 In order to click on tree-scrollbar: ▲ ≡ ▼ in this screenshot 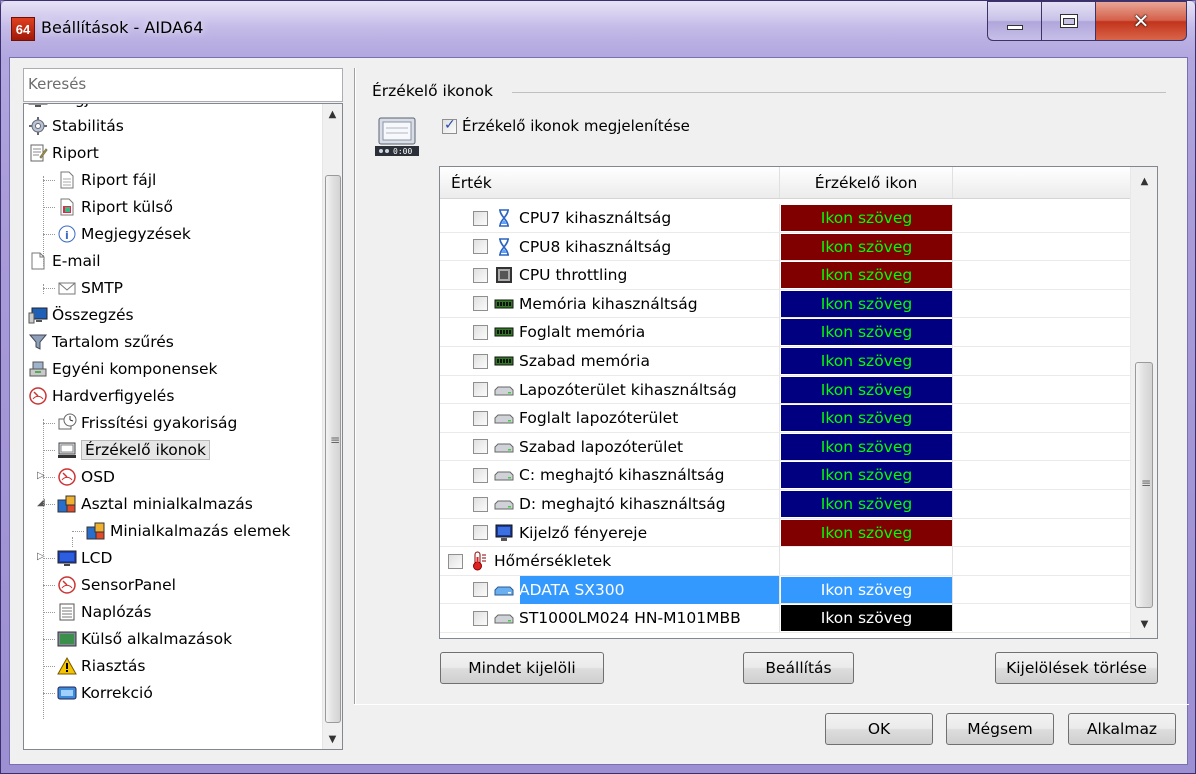, I will do `click(332, 426)`.